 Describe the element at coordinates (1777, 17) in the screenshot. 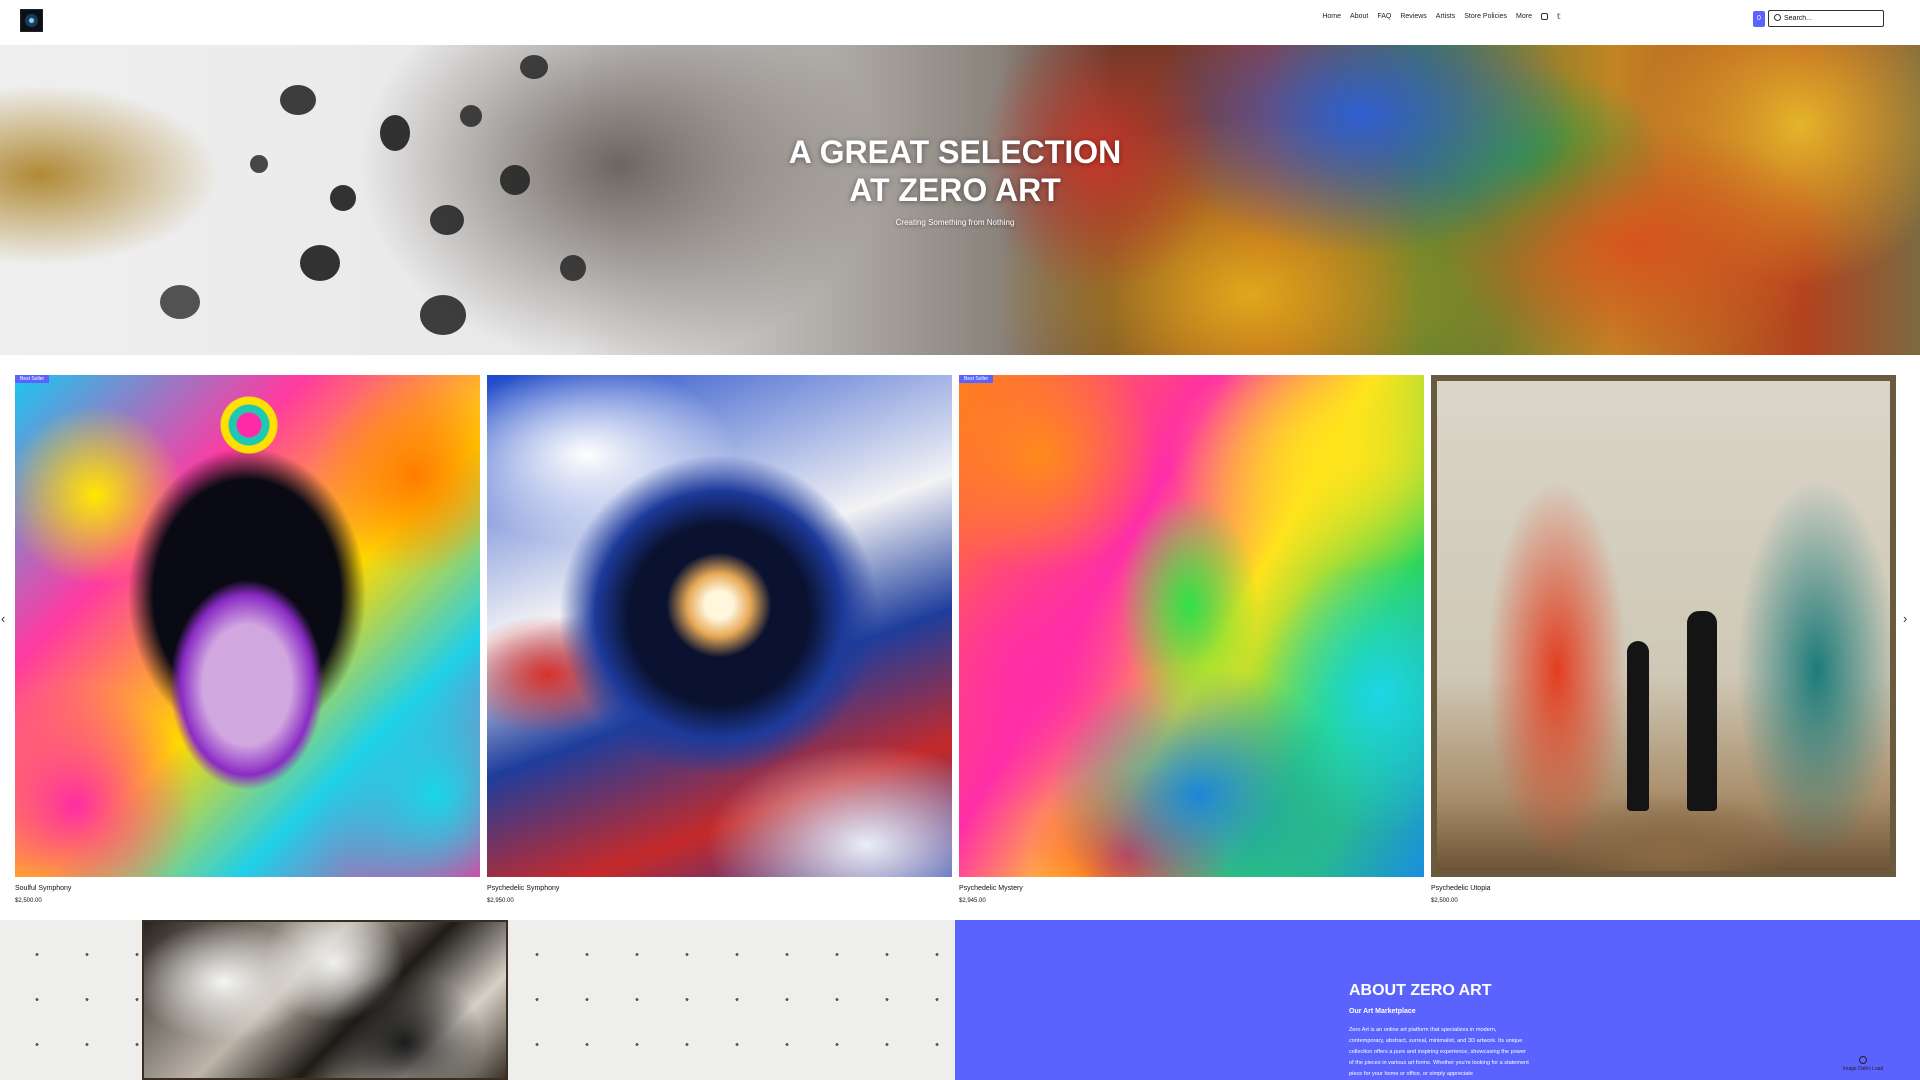

I see `search-icon` at that location.